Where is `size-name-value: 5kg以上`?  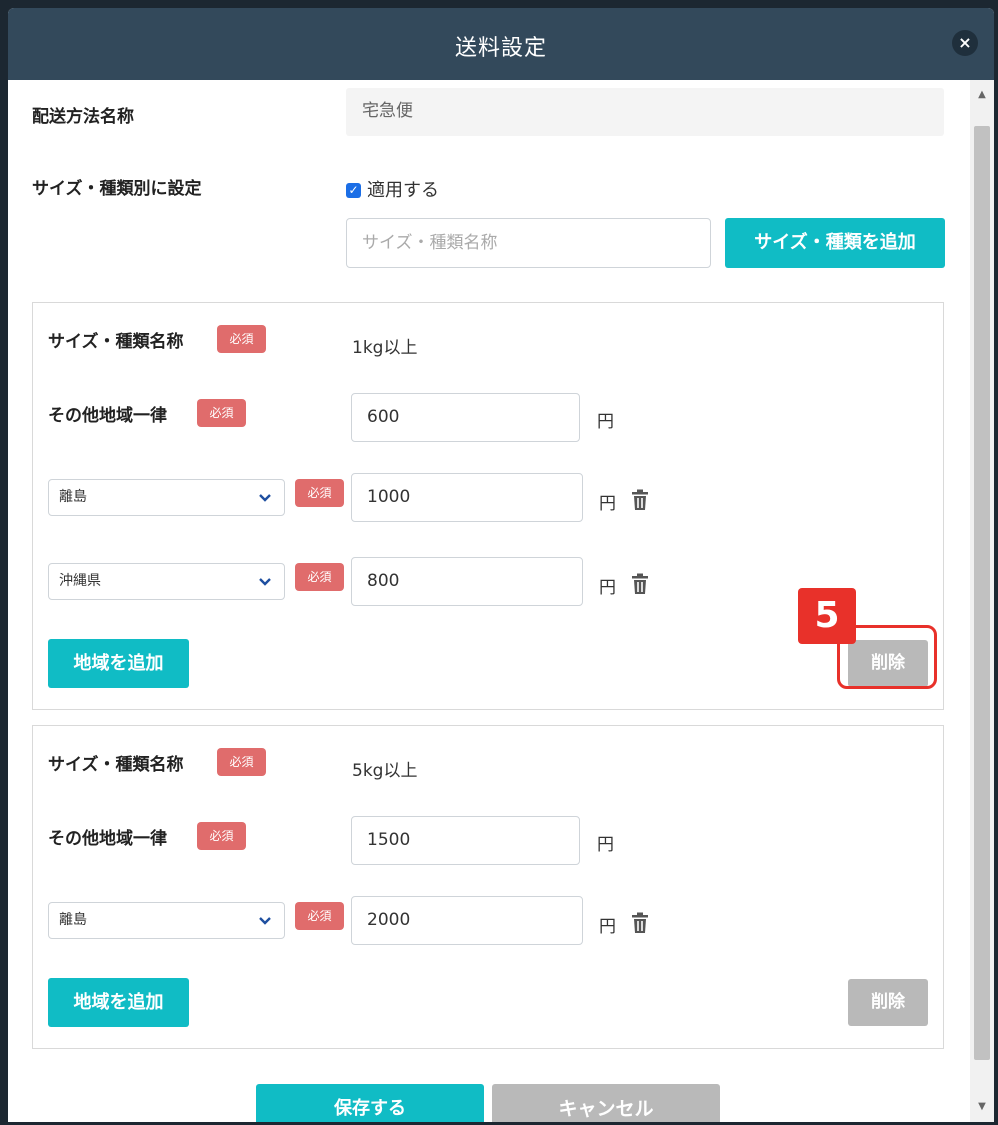
size-name-value: 5kg以上 is located at coordinates (385, 771).